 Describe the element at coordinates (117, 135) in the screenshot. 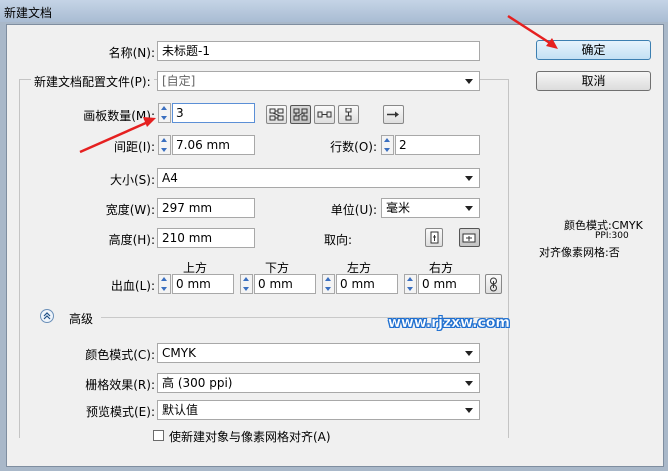

I see `arrow-to-artboards-icon` at that location.